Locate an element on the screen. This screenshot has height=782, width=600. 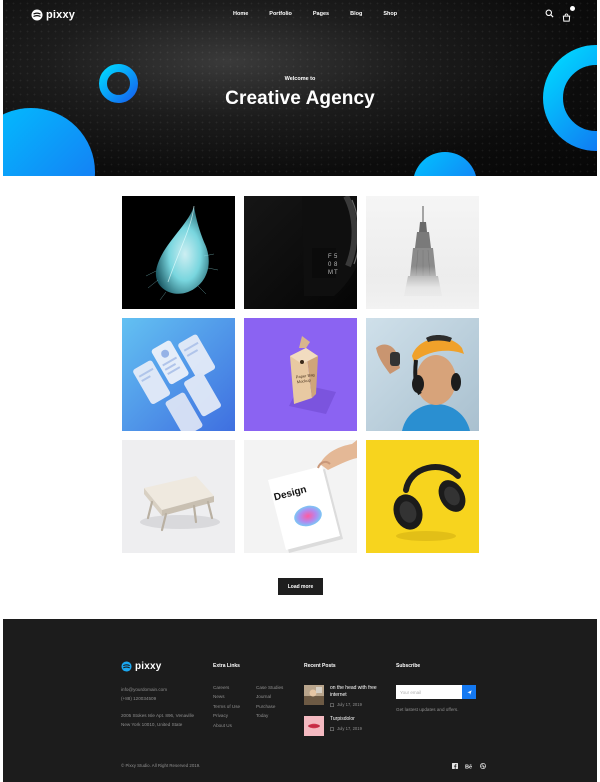
hero-subtitle: Welcome to is located at coordinates (300, 79).